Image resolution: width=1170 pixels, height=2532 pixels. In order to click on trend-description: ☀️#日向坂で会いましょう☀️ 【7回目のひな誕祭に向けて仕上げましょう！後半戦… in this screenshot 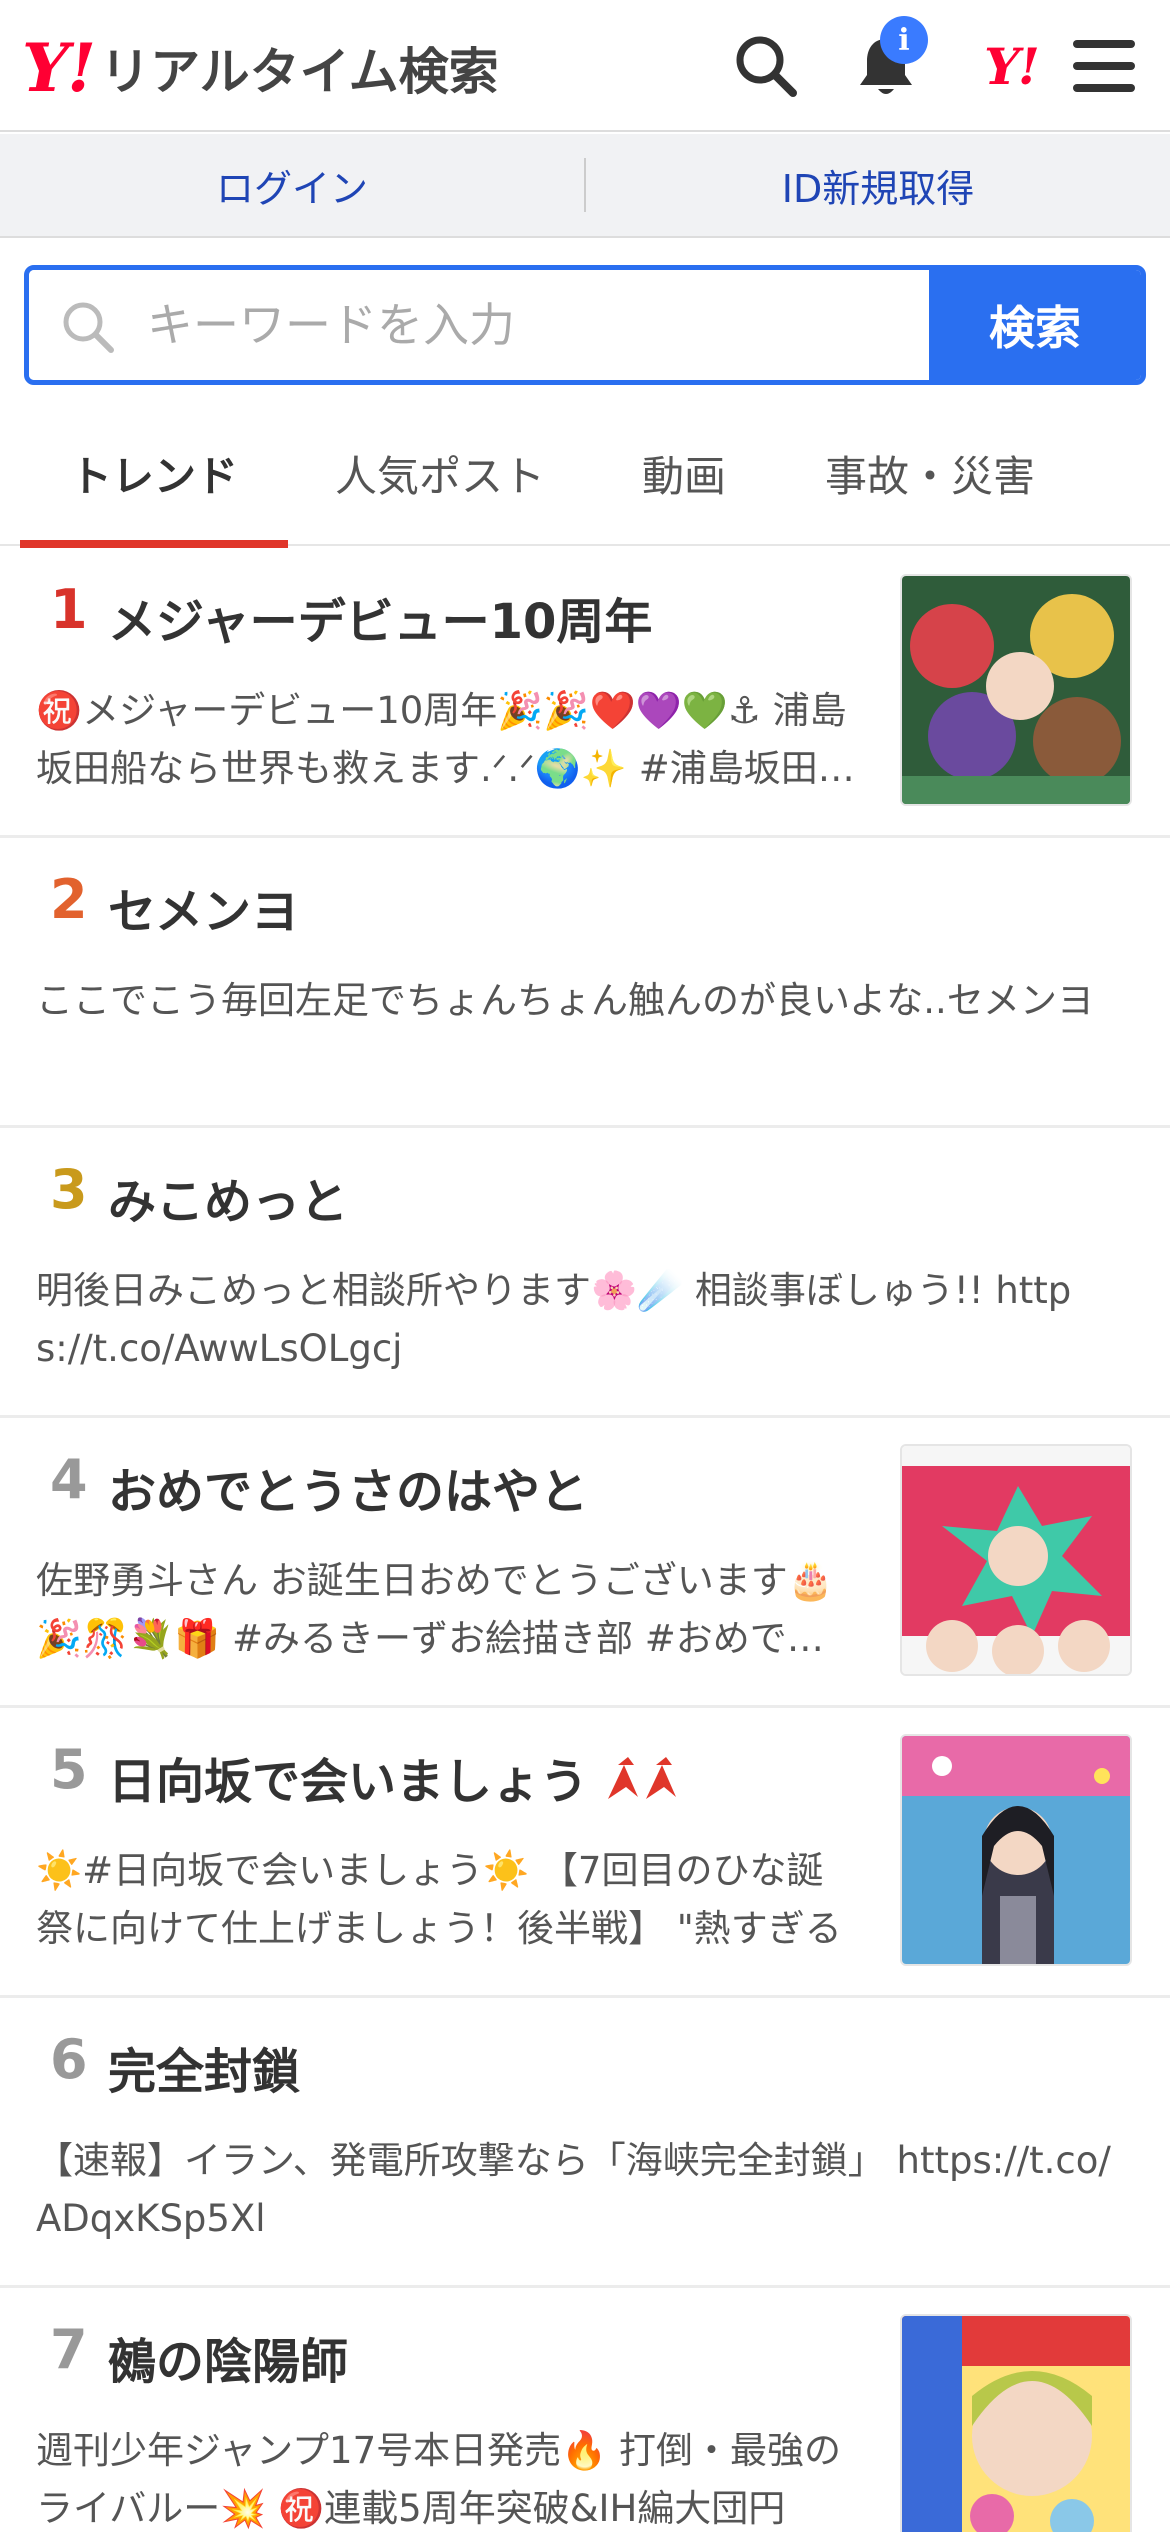, I will do `click(439, 1899)`.